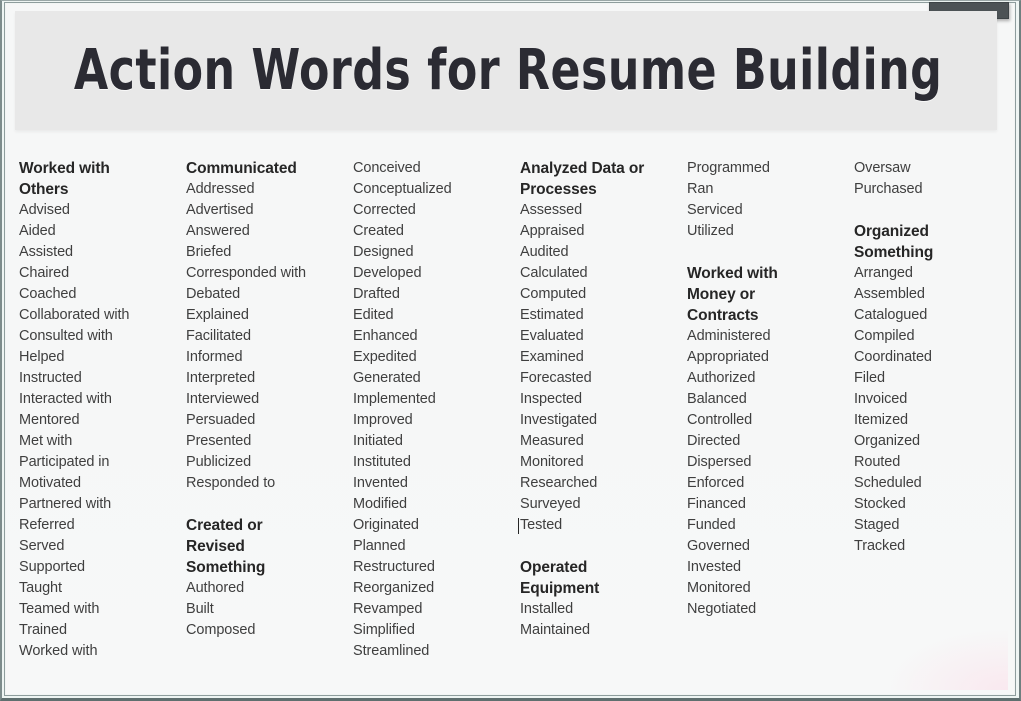  I want to click on action-word: Invented, so click(380, 483).